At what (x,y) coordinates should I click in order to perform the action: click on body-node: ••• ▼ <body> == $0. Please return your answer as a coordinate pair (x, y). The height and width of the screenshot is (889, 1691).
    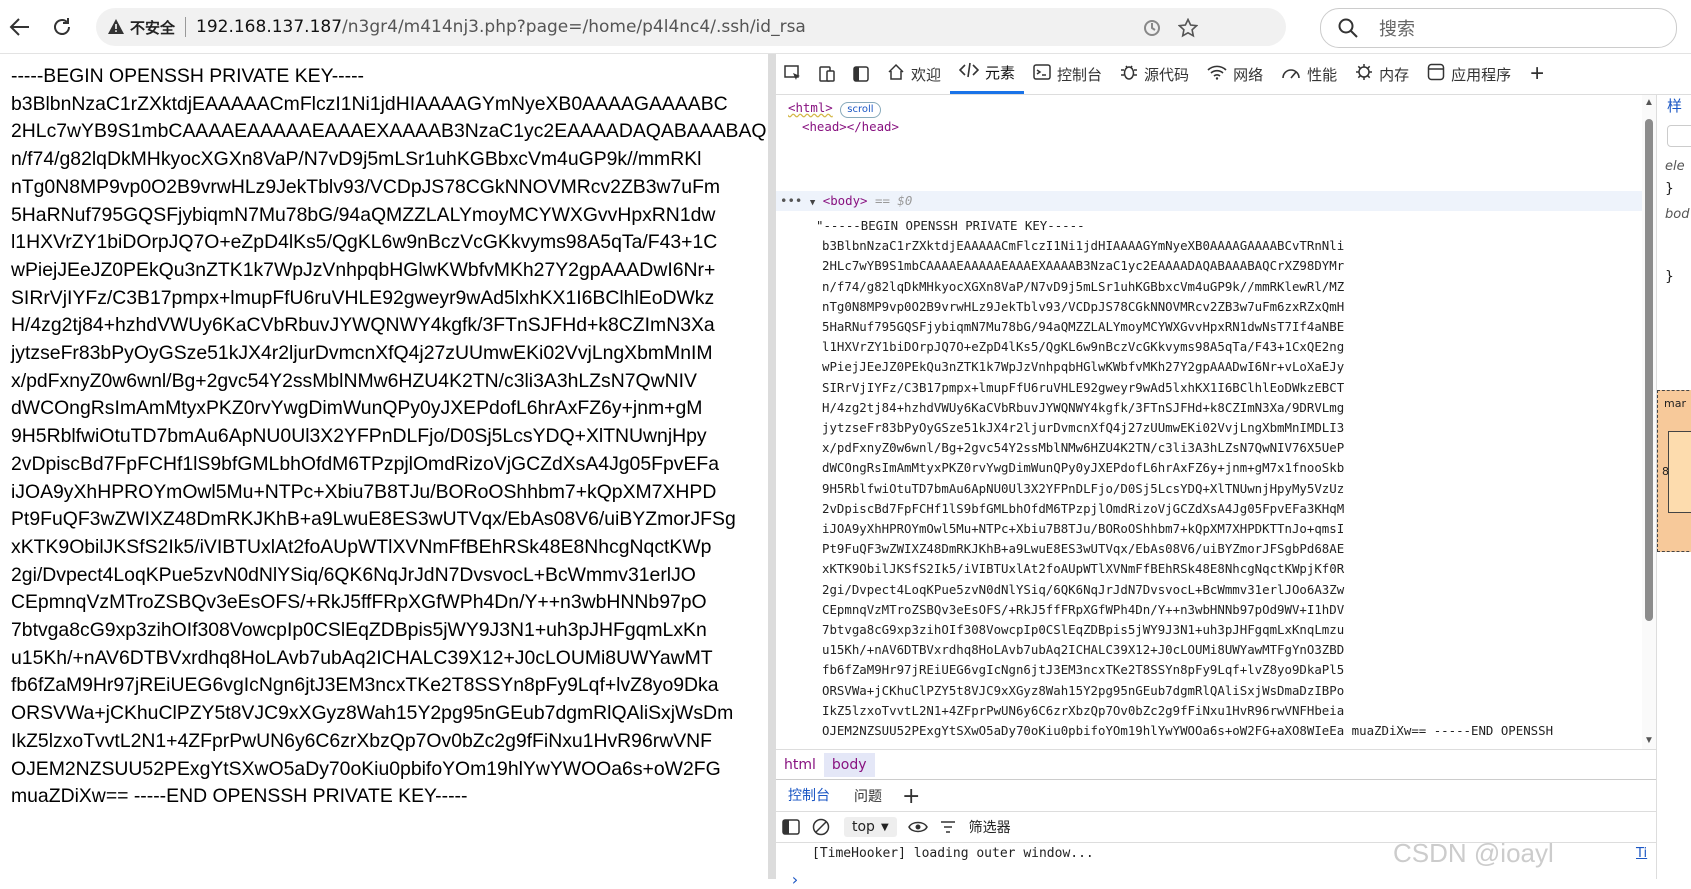
    Looking at the image, I should click on (846, 202).